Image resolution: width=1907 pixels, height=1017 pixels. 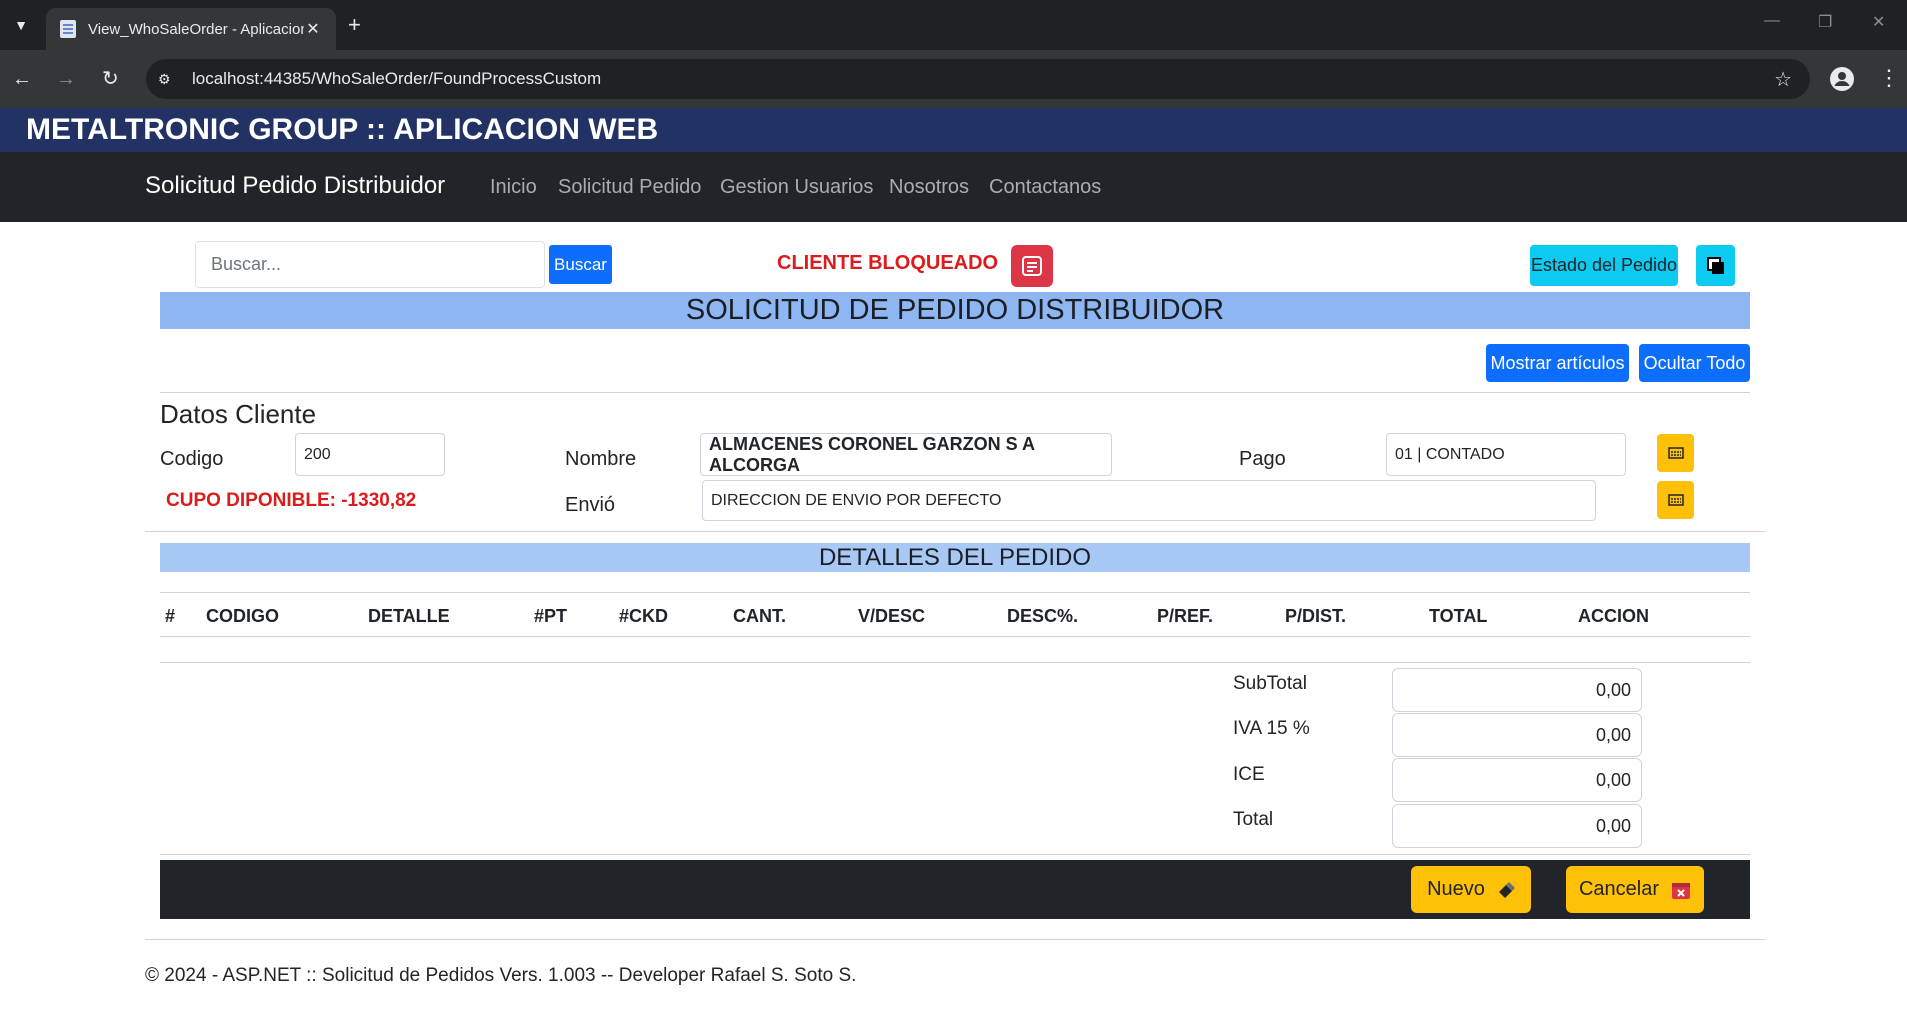 What do you see at coordinates (1045, 187) in the screenshot?
I see `nav-link-contactanos: Contactanos` at bounding box center [1045, 187].